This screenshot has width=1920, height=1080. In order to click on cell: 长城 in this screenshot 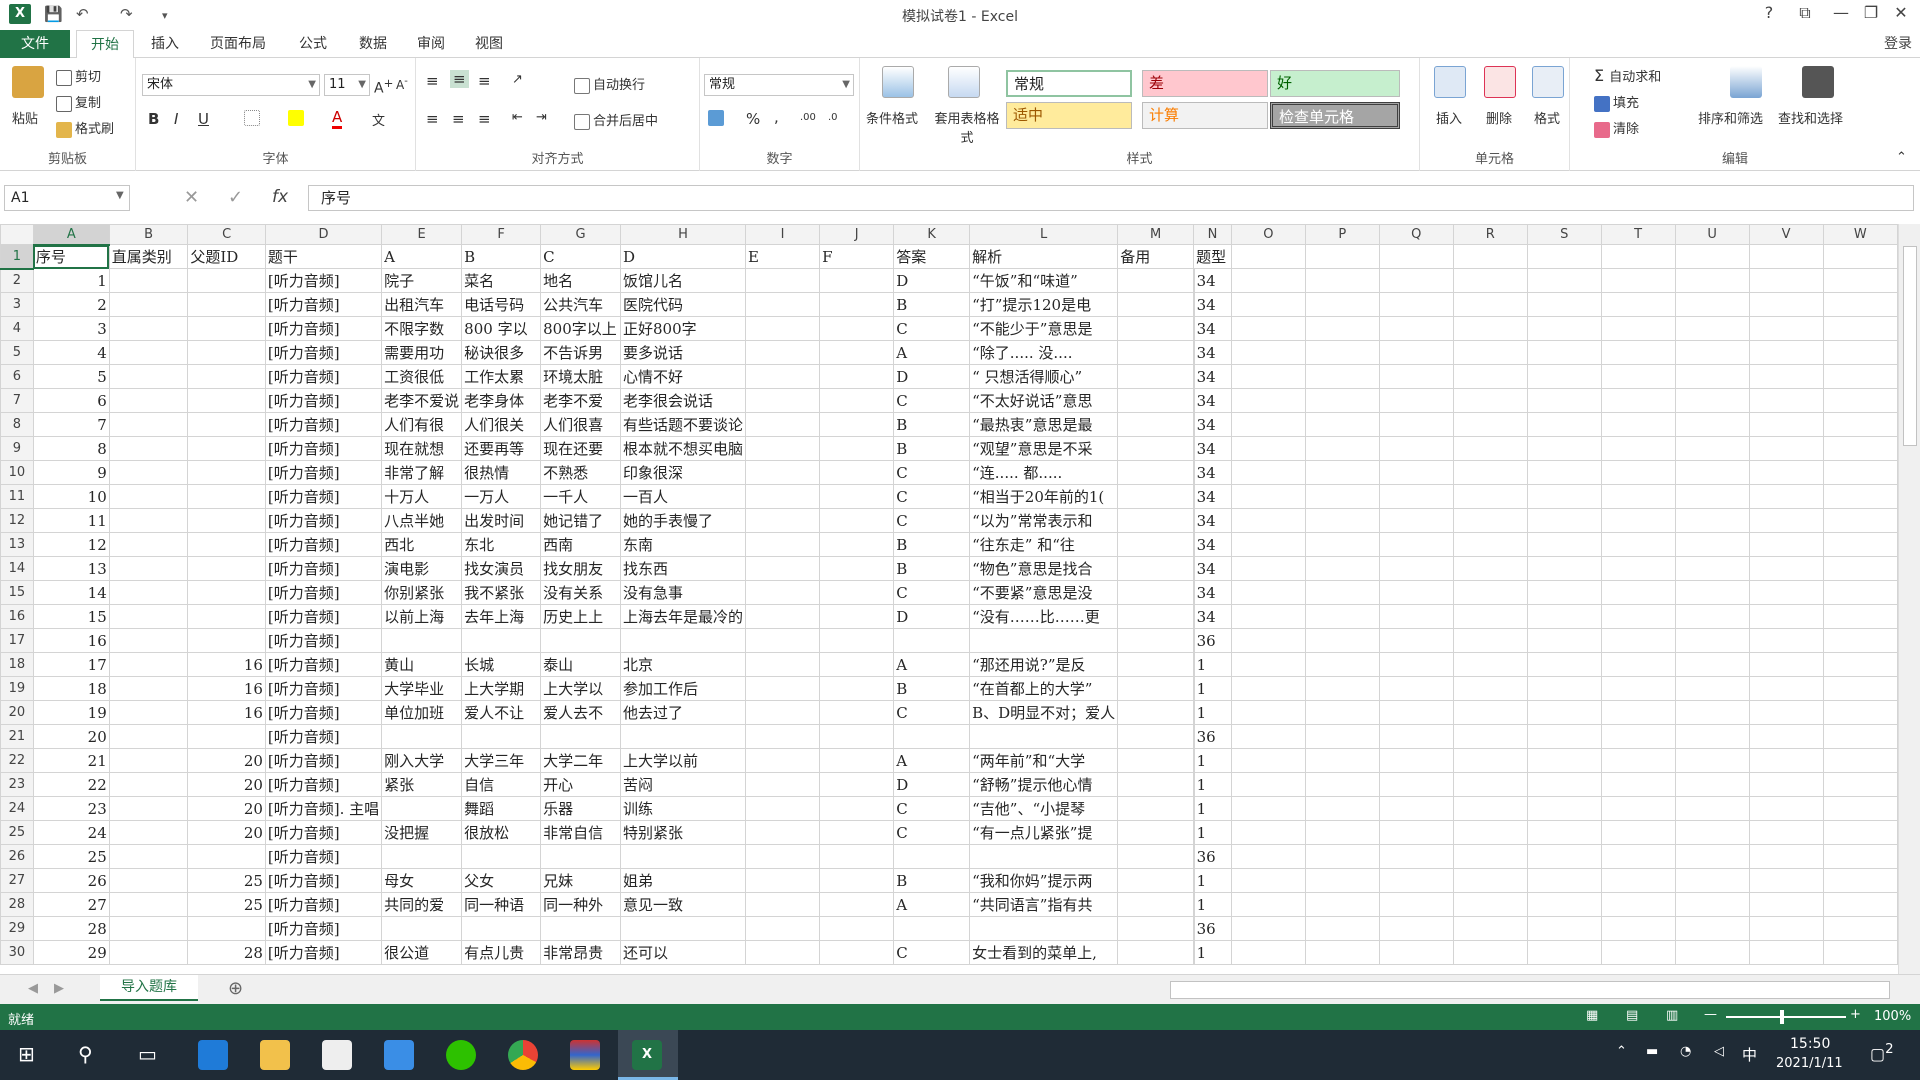, I will do `click(501, 664)`.